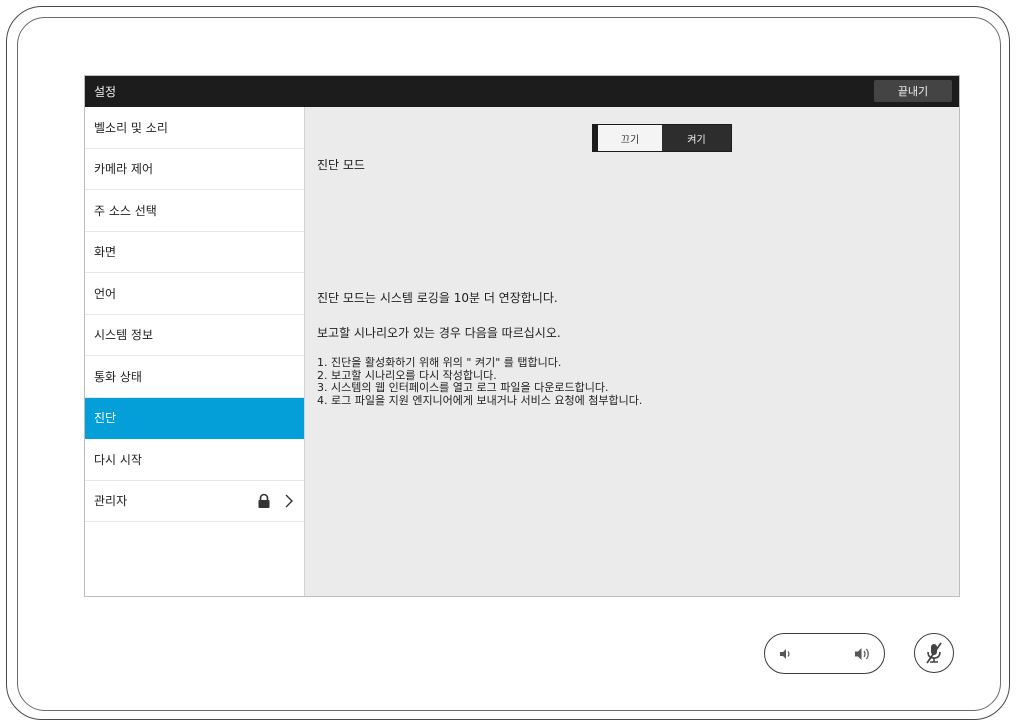  I want to click on toggle-on-option: 켜기, so click(696, 138).